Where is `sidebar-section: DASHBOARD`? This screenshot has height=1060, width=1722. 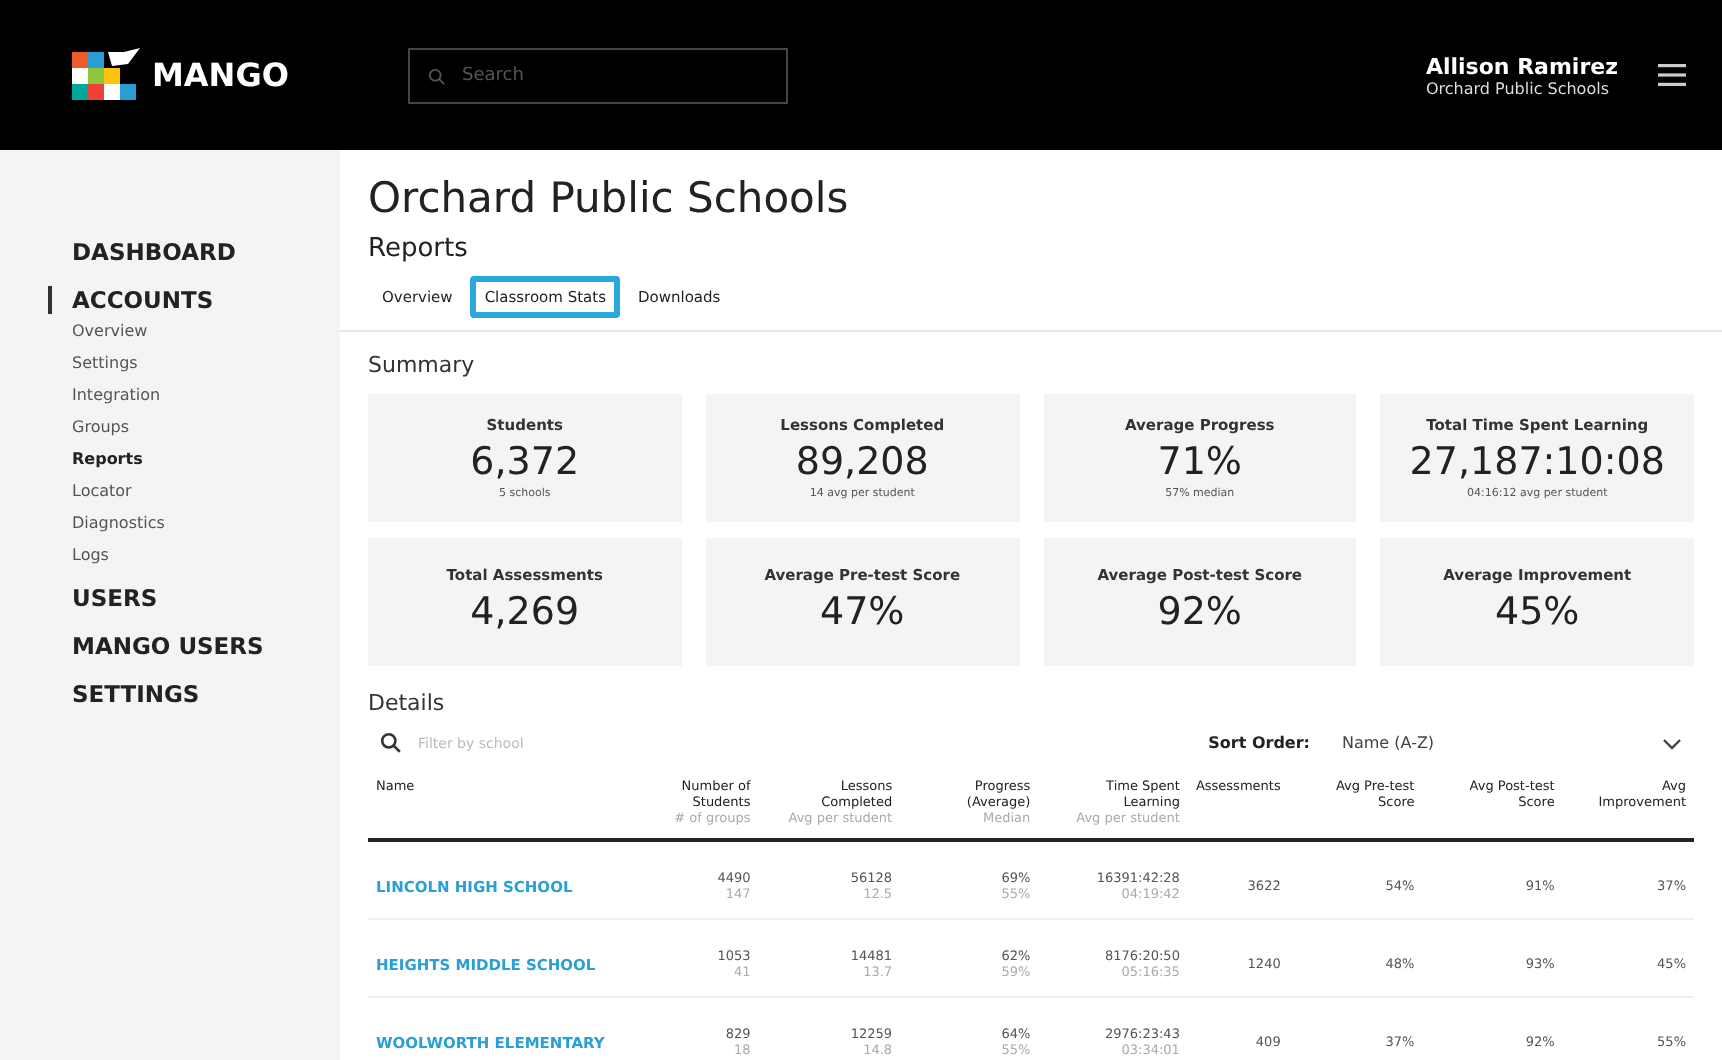
sidebar-section: DASHBOARD is located at coordinates (206, 252).